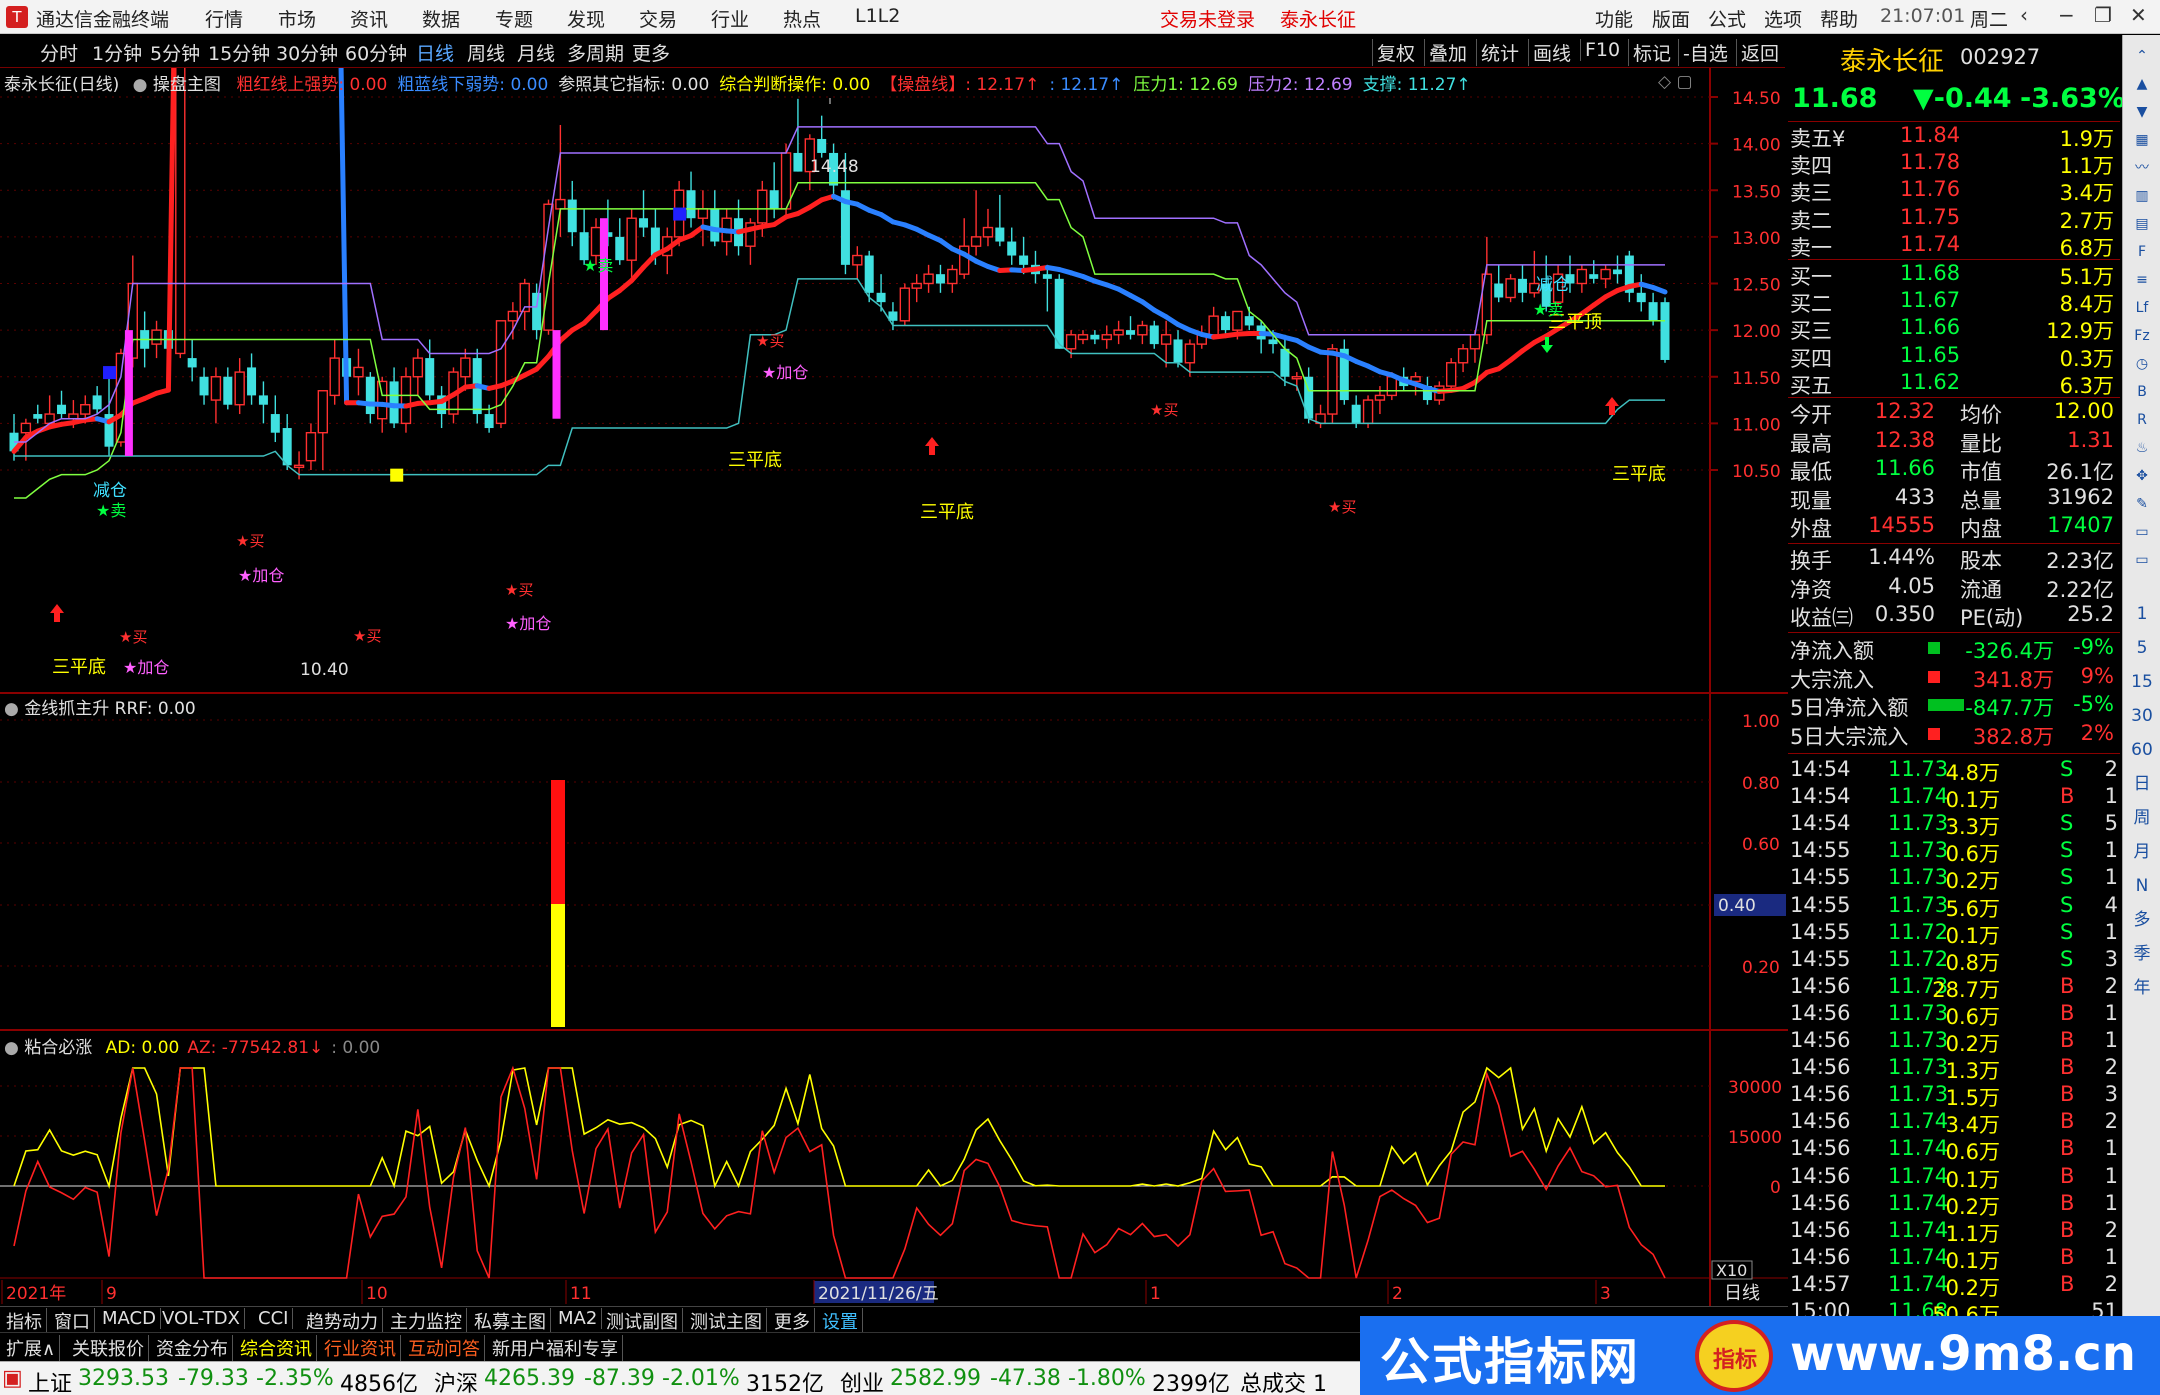 This screenshot has height=1395, width=2160. What do you see at coordinates (2142, 420) in the screenshot?
I see `rsi-icon: R` at bounding box center [2142, 420].